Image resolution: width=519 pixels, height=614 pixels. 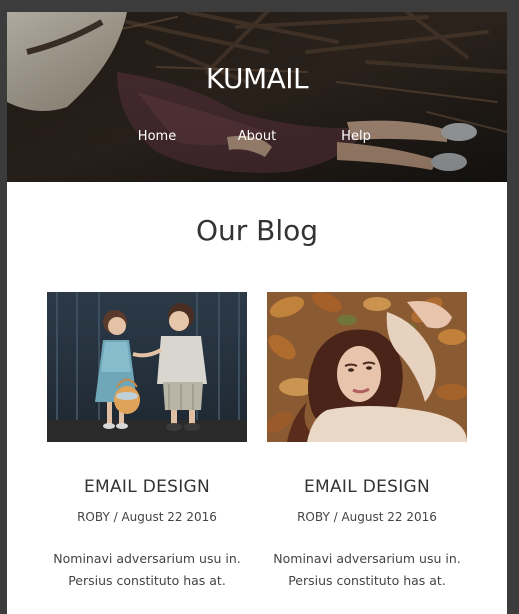 I want to click on main-nav: Home About Help, so click(x=257, y=139).